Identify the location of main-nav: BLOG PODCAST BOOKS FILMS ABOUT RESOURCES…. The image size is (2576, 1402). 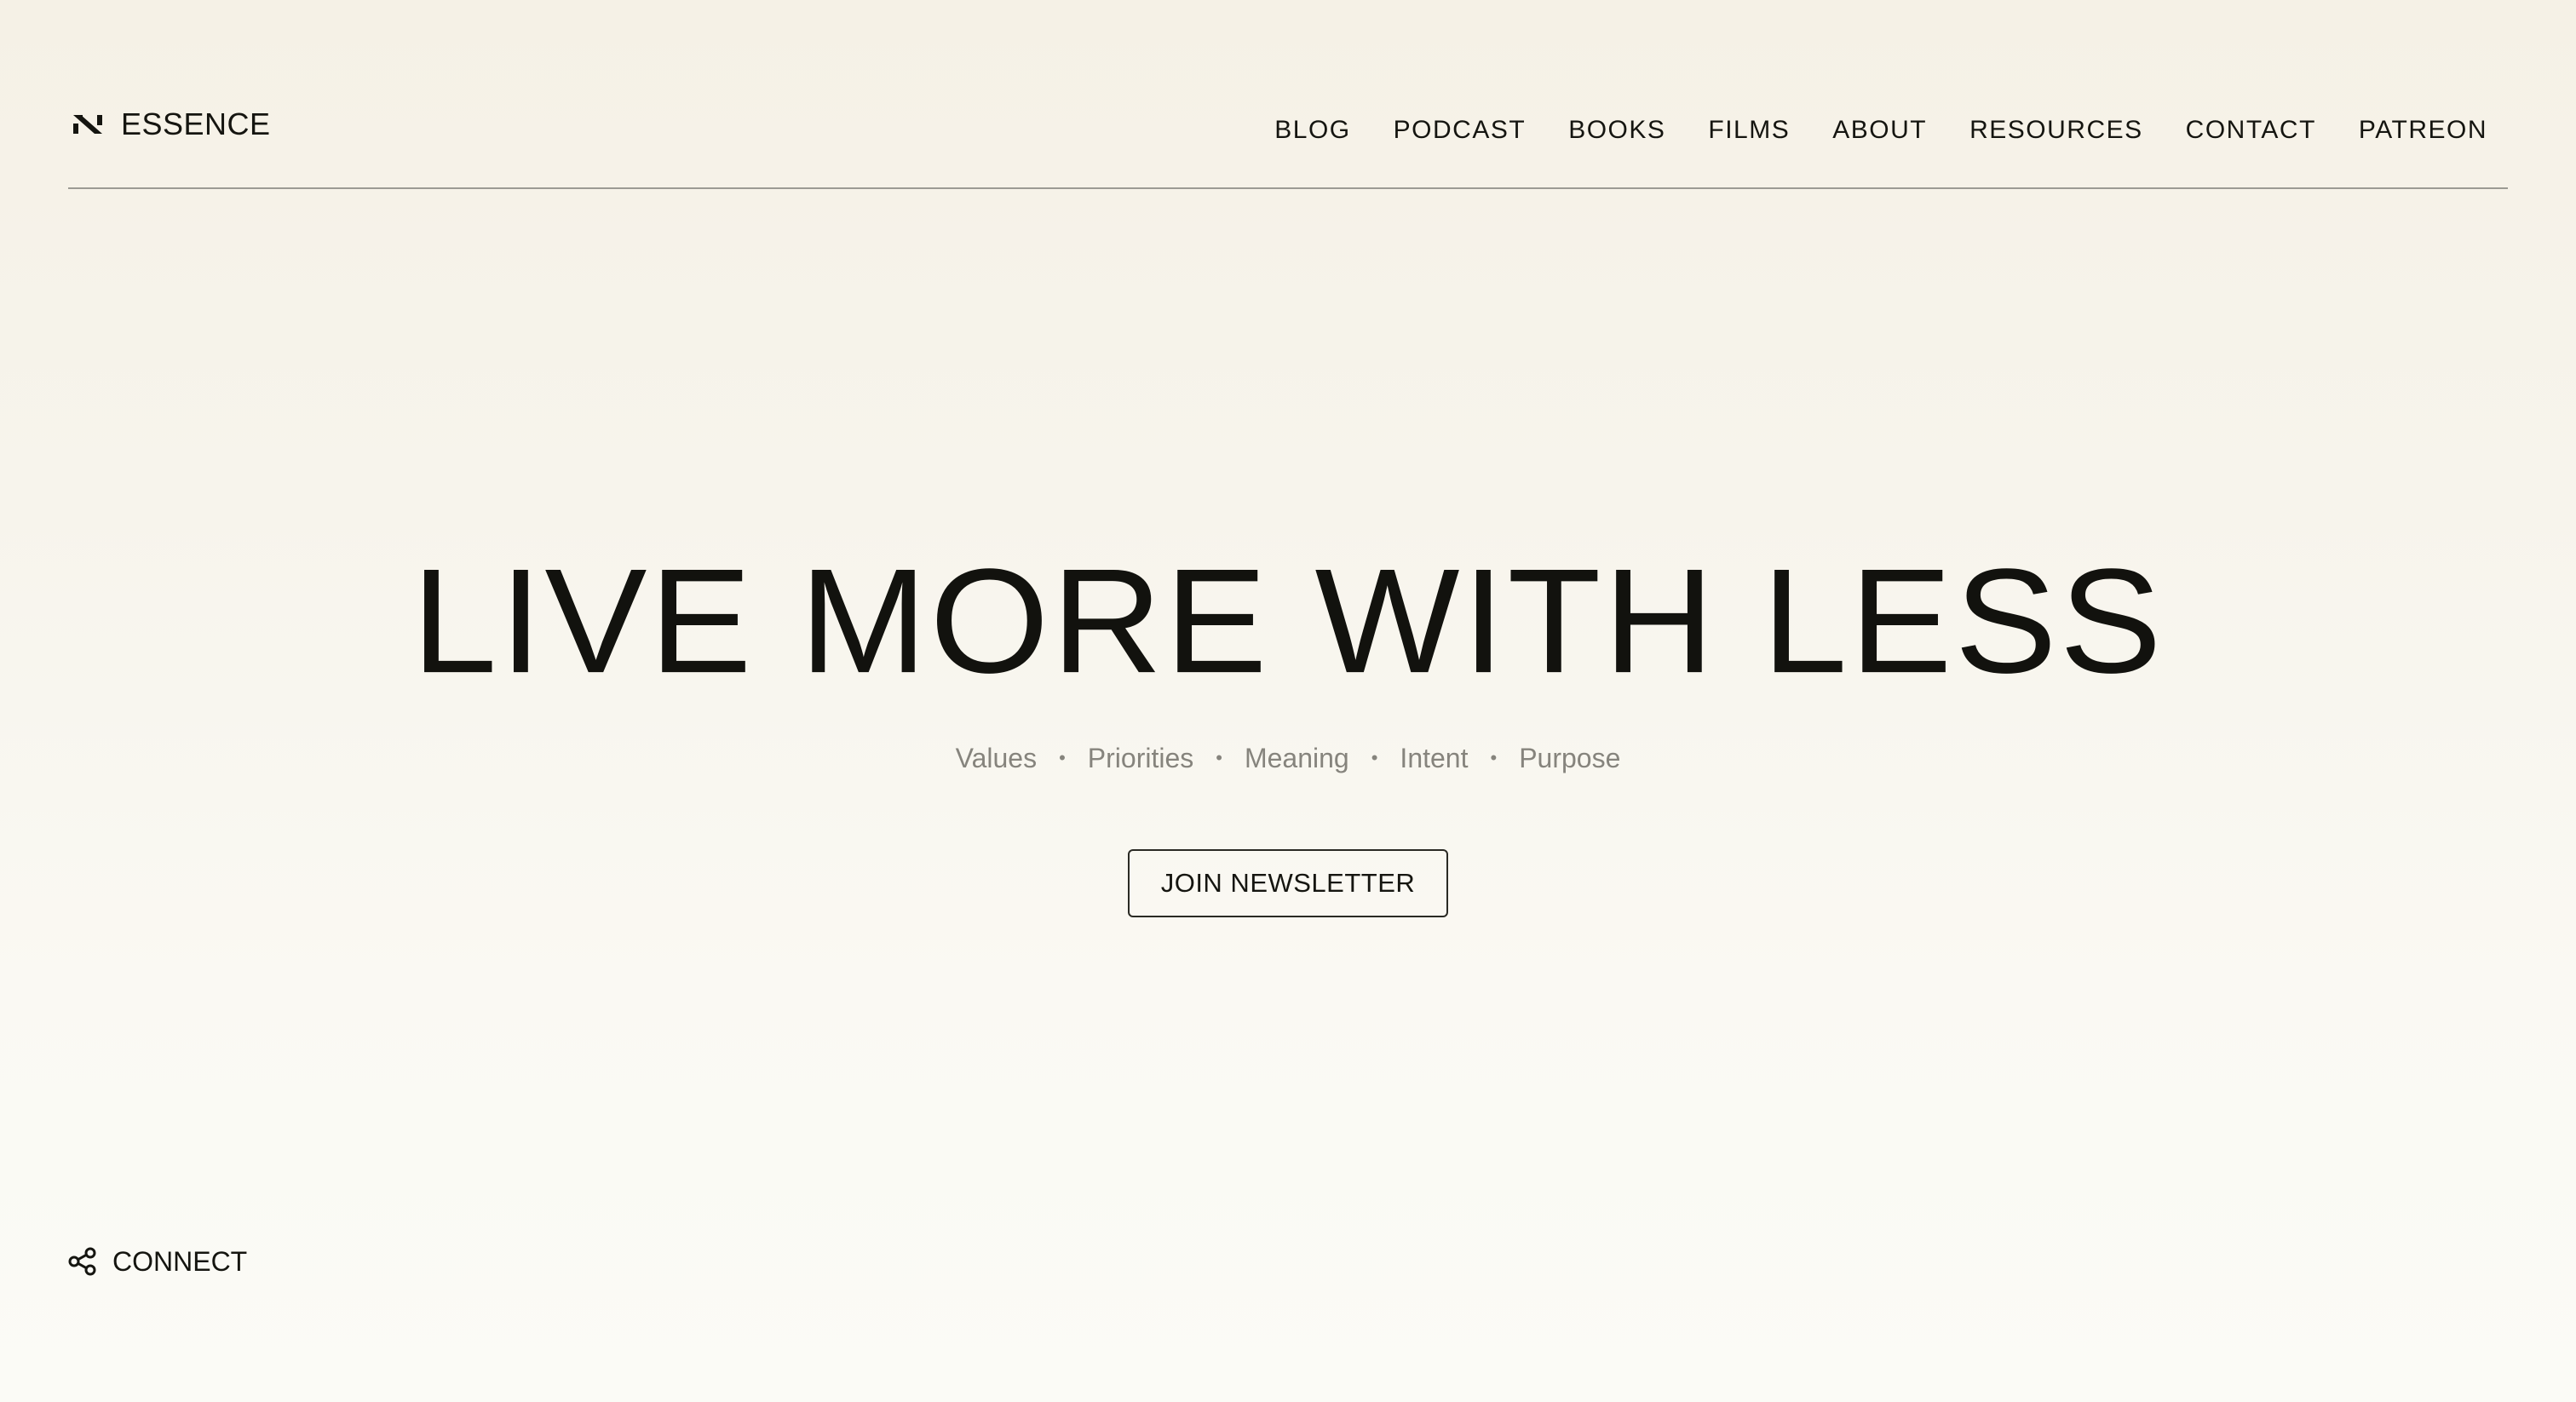
(1881, 130).